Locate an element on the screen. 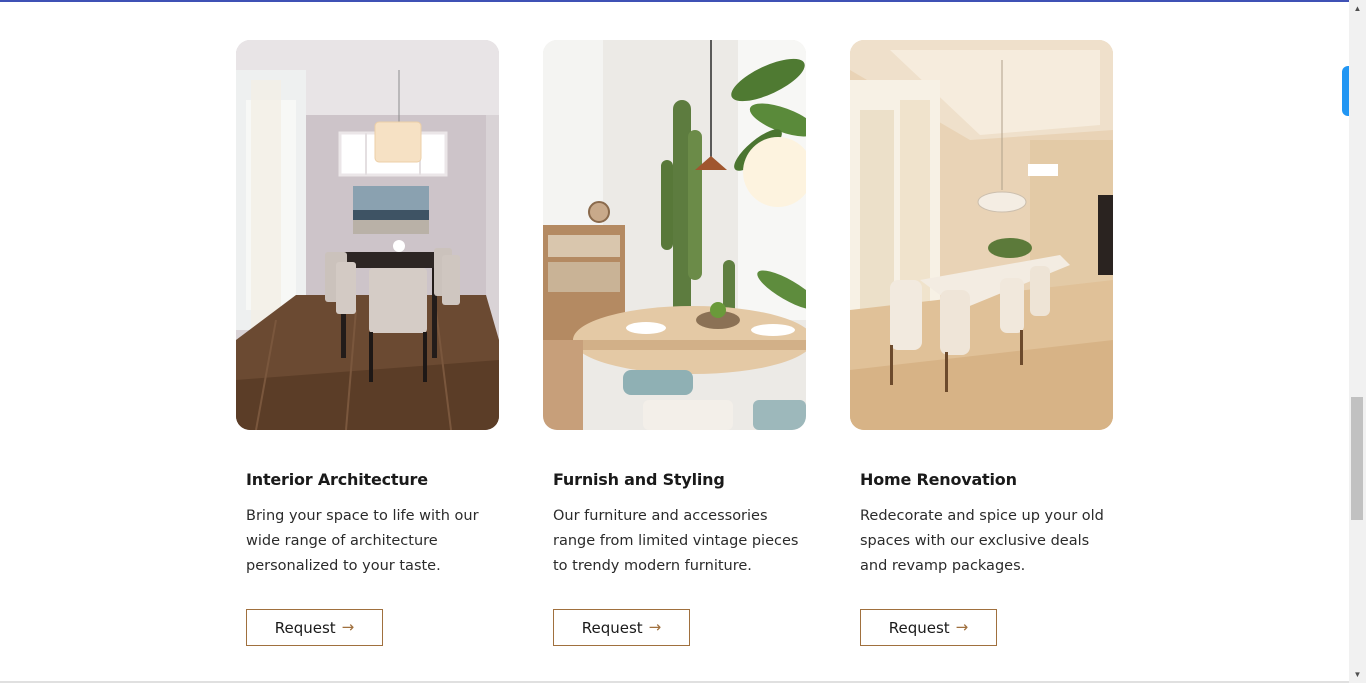  interior-architecture-image is located at coordinates (367, 235).